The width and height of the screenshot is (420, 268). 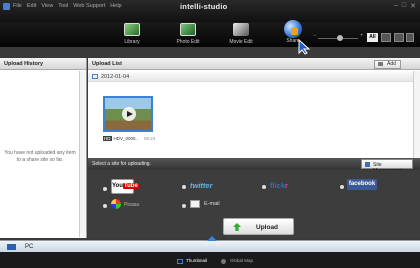 I want to click on flickr-r: r, so click(x=286, y=185).